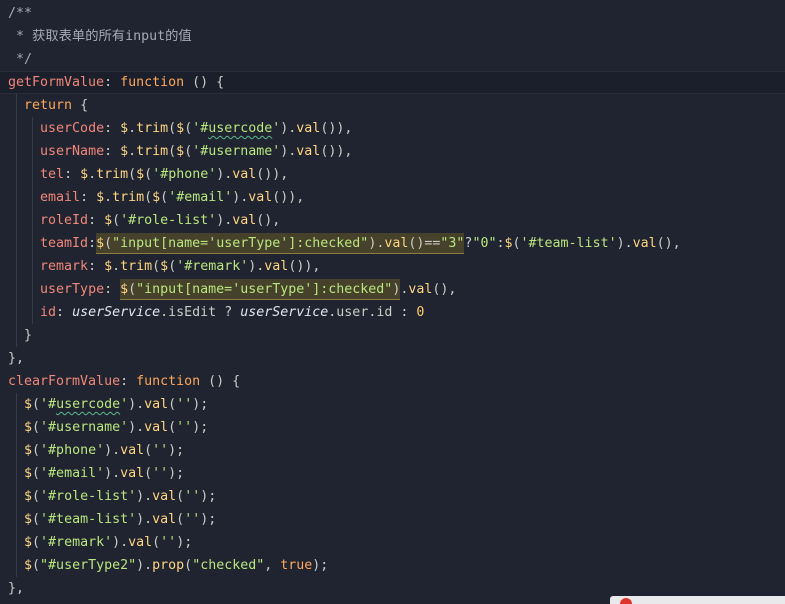  What do you see at coordinates (392, 197) in the screenshot?
I see `code-line: email: $.trim($('#email').val()),` at bounding box center [392, 197].